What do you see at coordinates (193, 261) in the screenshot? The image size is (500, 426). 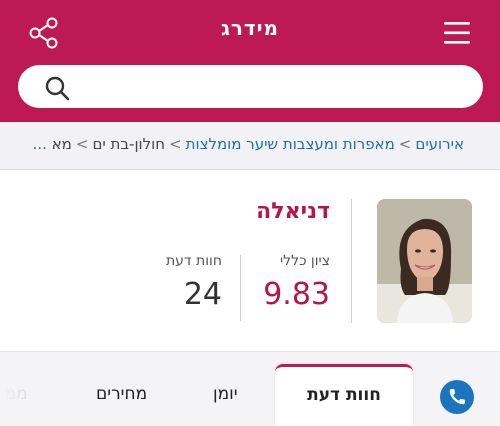 I see `reviews-label: חוות דעת` at bounding box center [193, 261].